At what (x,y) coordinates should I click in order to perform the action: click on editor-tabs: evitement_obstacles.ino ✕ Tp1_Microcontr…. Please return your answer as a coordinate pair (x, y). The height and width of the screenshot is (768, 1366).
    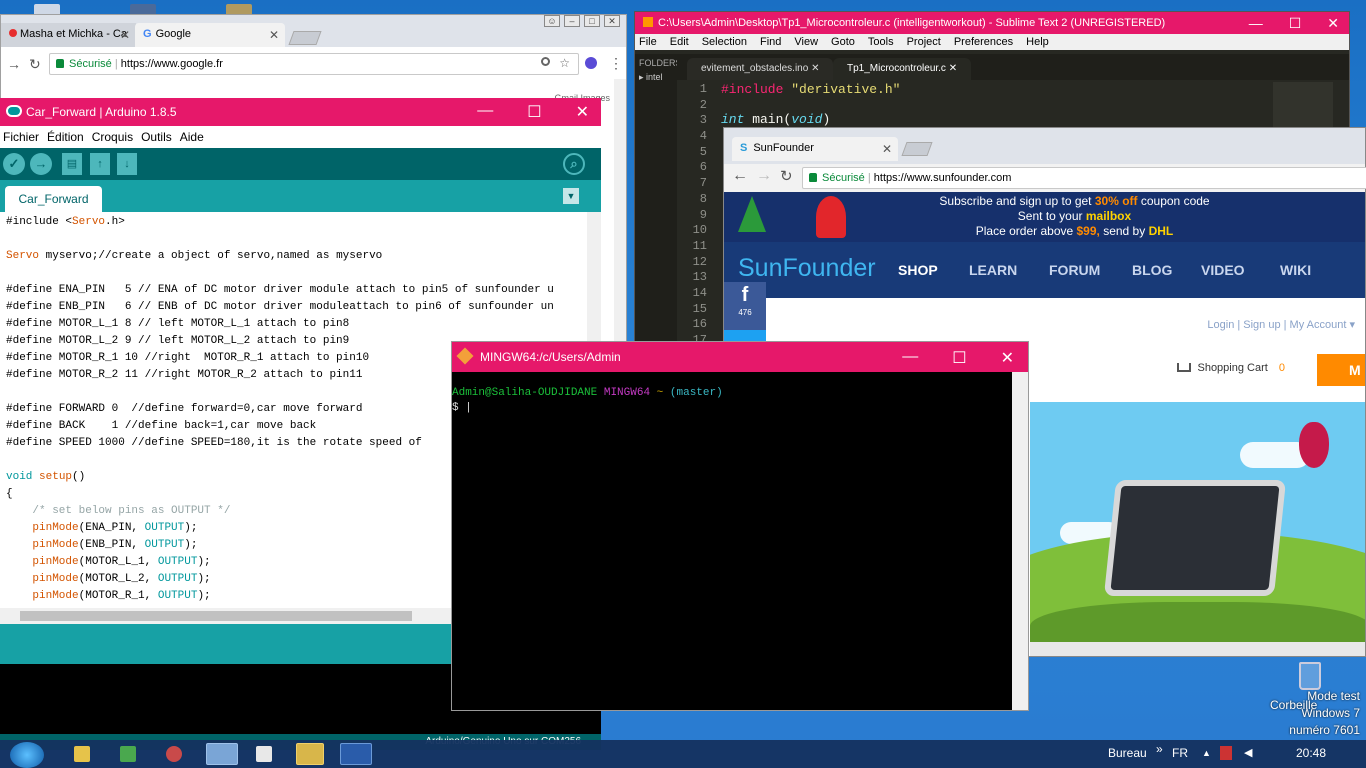
    Looking at the image, I should click on (1013, 67).